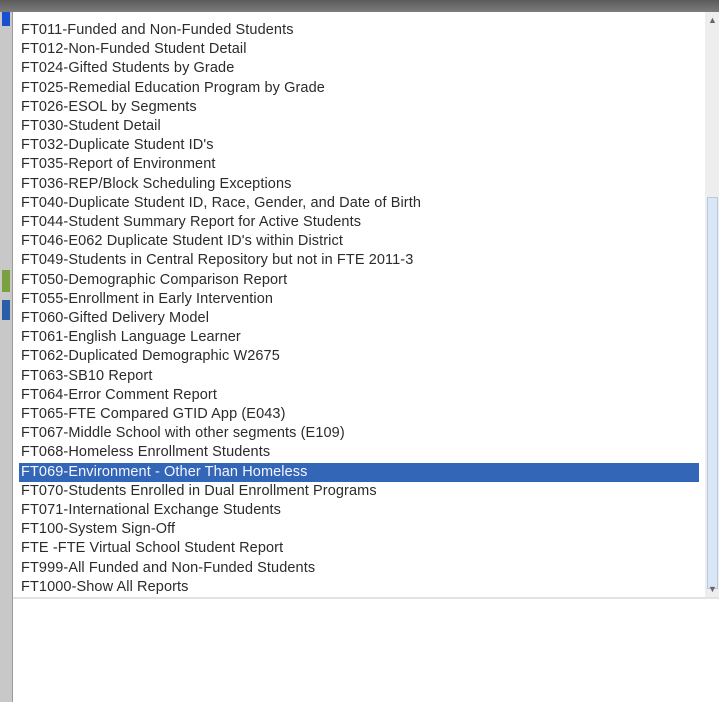 The width and height of the screenshot is (719, 702). What do you see at coordinates (712, 589) in the screenshot?
I see `scroll-down-arrow-icon: ▼` at bounding box center [712, 589].